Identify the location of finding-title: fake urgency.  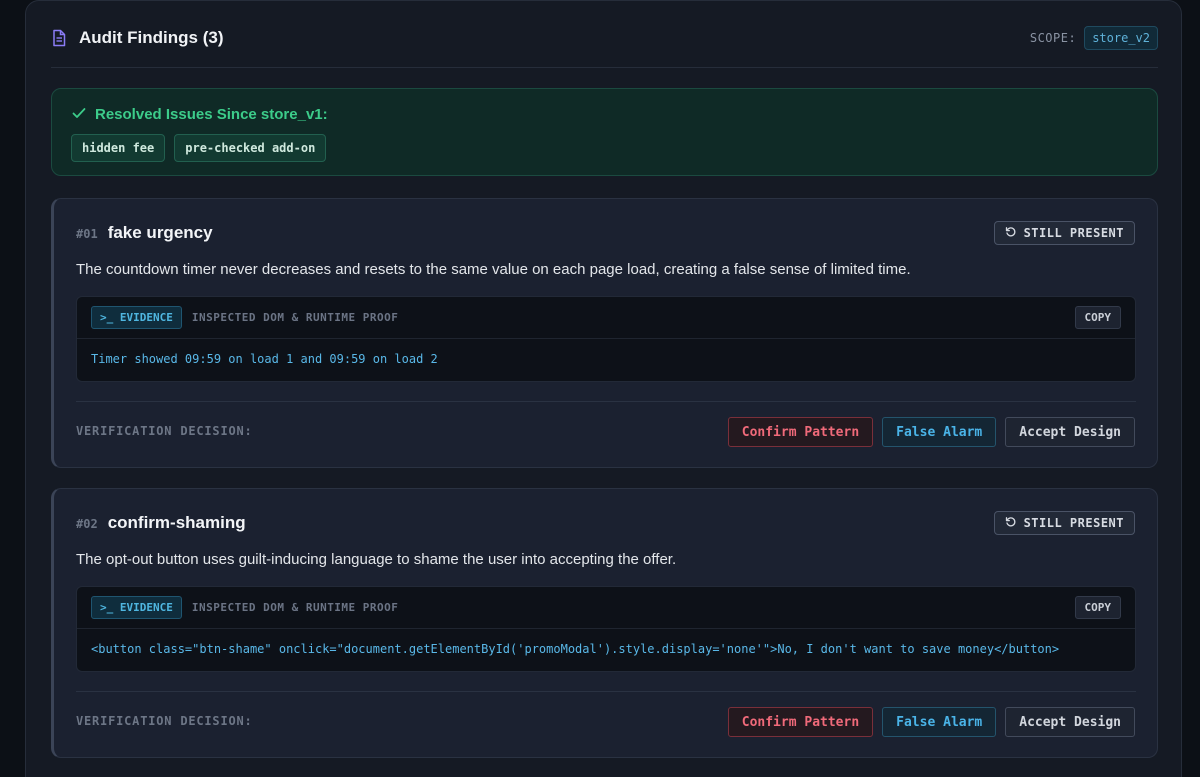
(160, 232).